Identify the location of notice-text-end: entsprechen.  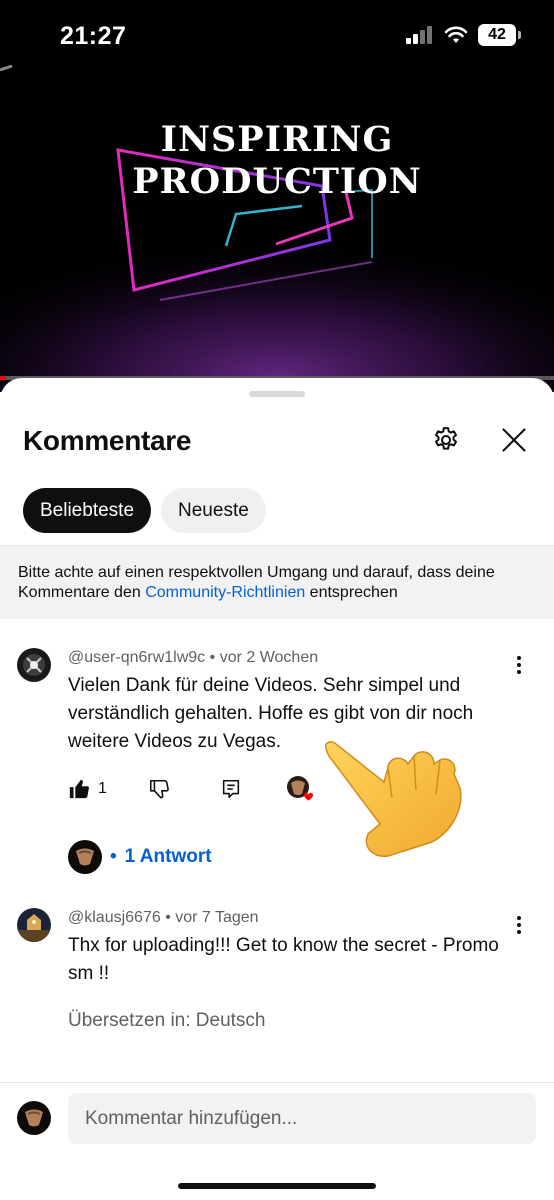
(351, 592).